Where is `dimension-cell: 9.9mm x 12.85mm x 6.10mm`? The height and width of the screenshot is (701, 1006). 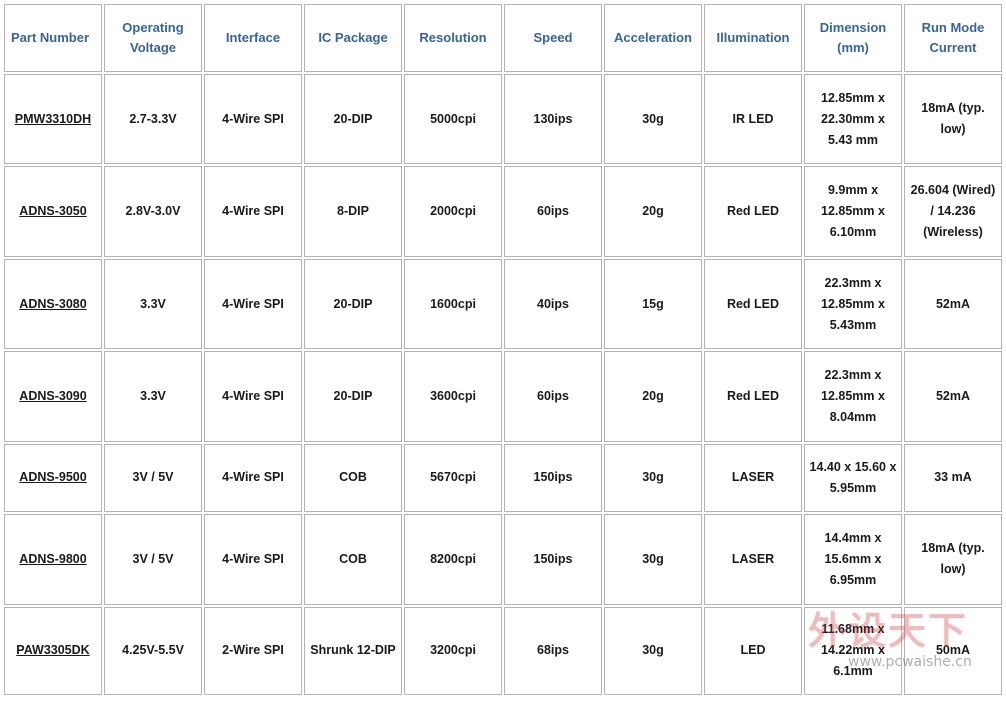 dimension-cell: 9.9mm x 12.85mm x 6.10mm is located at coordinates (853, 211).